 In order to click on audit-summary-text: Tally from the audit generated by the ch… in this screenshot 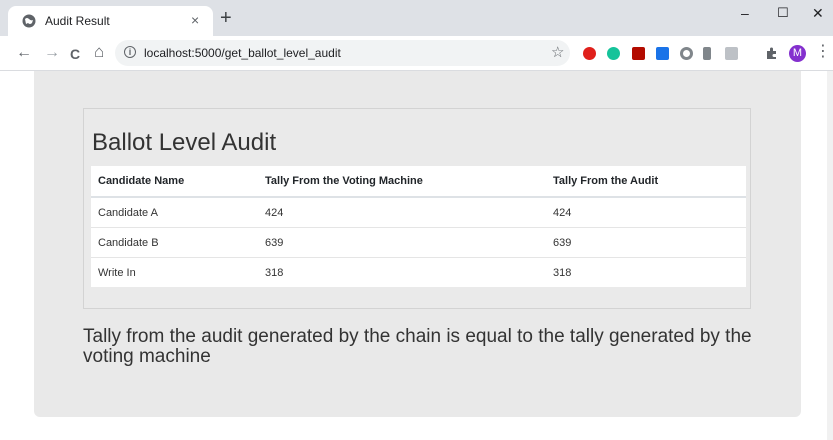, I will do `click(417, 346)`.